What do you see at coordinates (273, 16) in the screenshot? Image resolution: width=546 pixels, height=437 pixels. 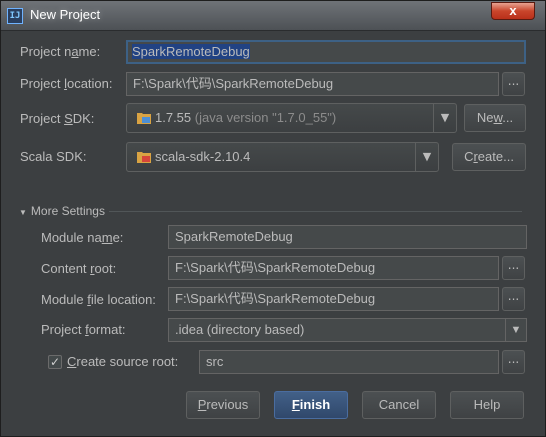 I see `title-bar: IJ New Project x` at bounding box center [273, 16].